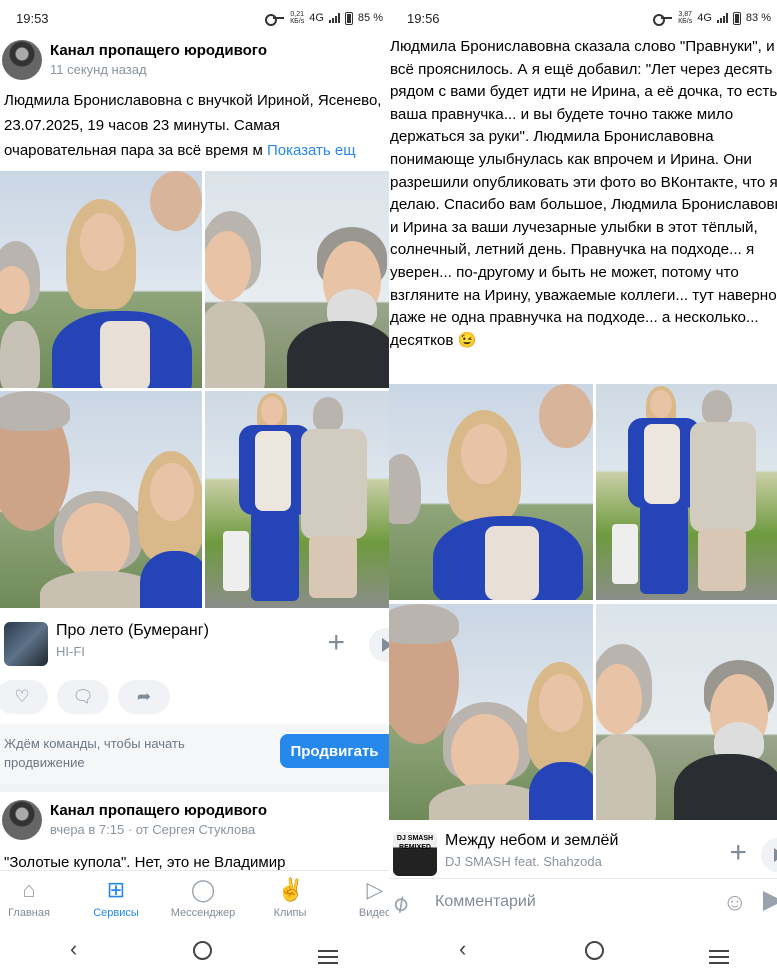  Describe the element at coordinates (770, 901) in the screenshot. I see `send-icon` at that location.